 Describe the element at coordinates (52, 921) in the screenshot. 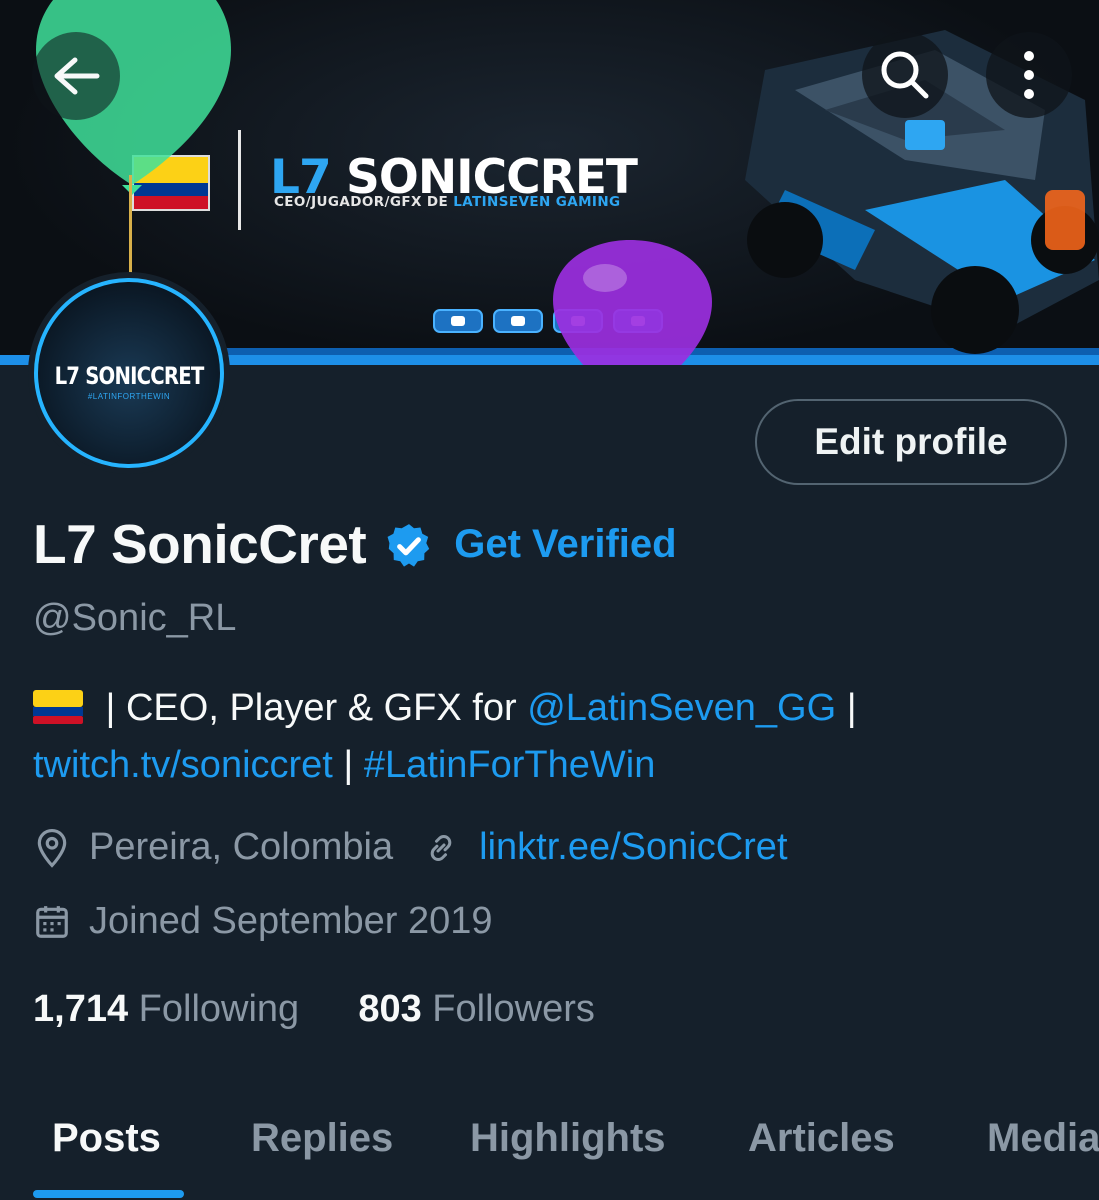

I see `calendar-icon` at that location.